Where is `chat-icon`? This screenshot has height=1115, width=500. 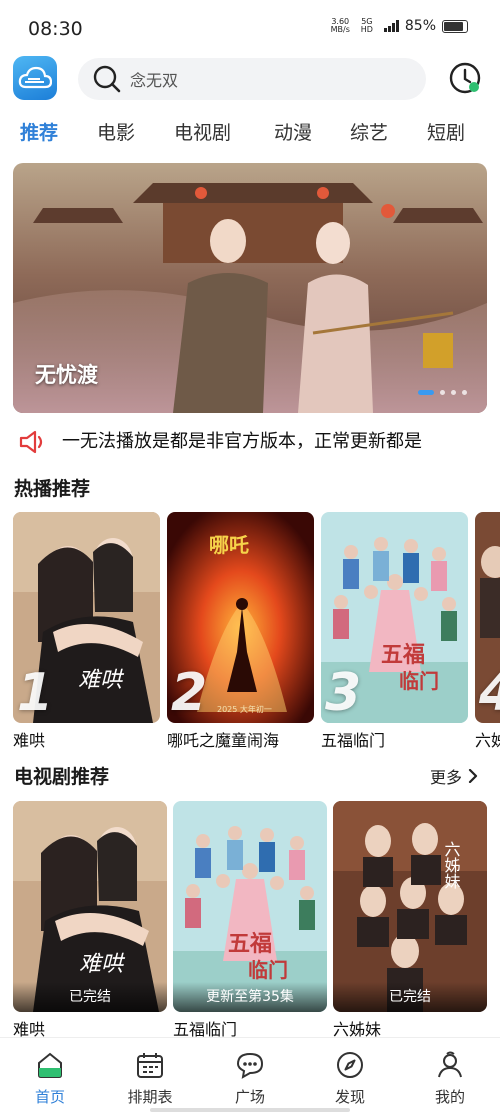
chat-icon is located at coordinates (250, 1065).